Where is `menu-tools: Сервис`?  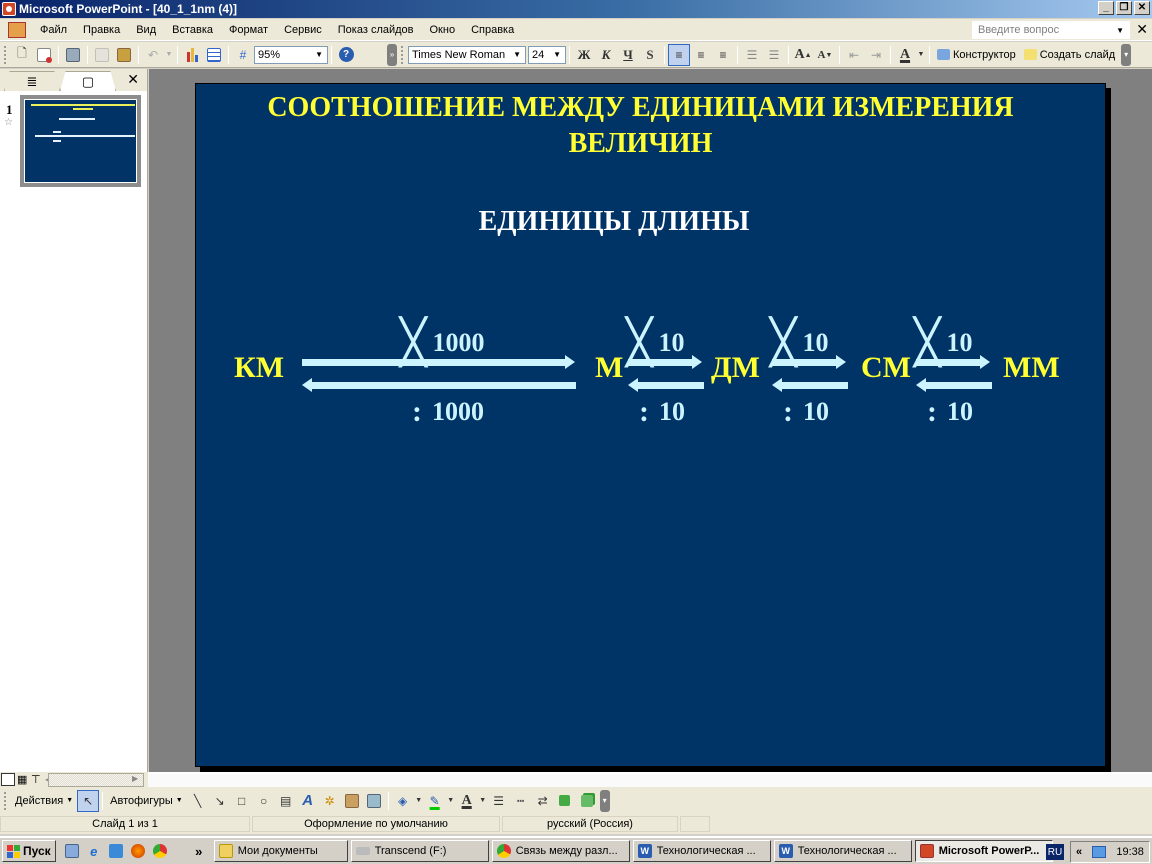
menu-tools: Сервис is located at coordinates (303, 30).